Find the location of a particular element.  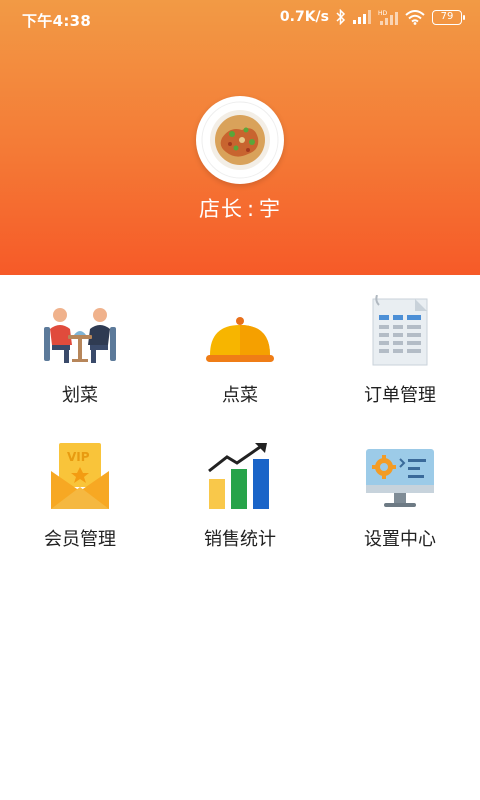

menu-item-label: 点菜 is located at coordinates (240, 395).